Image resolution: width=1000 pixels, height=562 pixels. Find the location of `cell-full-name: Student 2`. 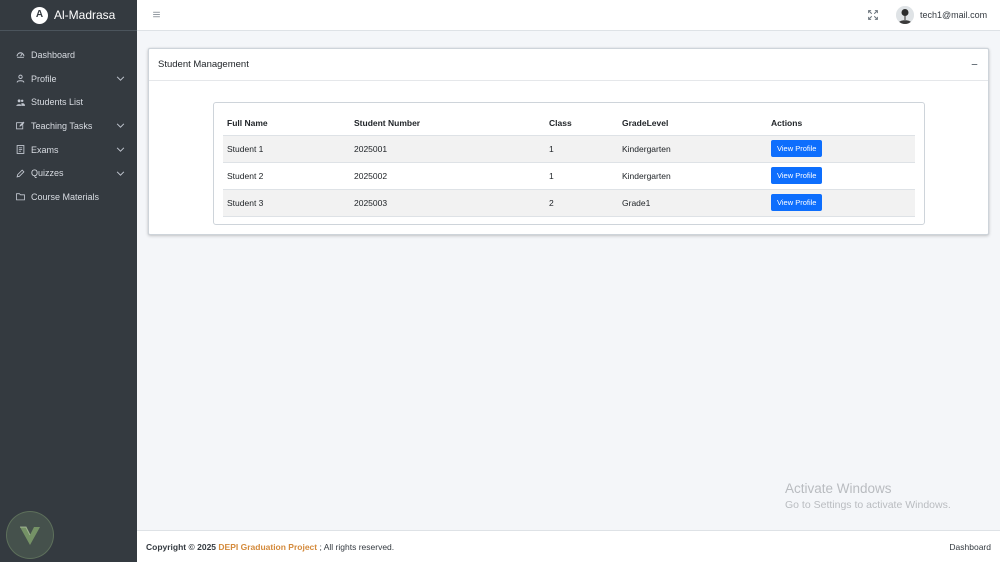

cell-full-name: Student 2 is located at coordinates (286, 176).